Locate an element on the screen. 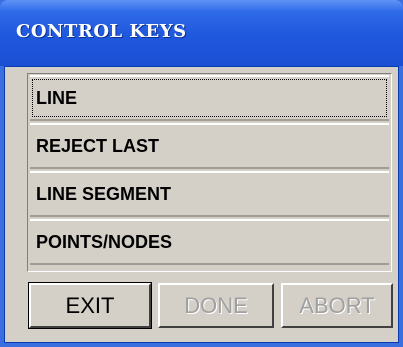 The image size is (403, 347). list-item-label: LINE is located at coordinates (57, 98).